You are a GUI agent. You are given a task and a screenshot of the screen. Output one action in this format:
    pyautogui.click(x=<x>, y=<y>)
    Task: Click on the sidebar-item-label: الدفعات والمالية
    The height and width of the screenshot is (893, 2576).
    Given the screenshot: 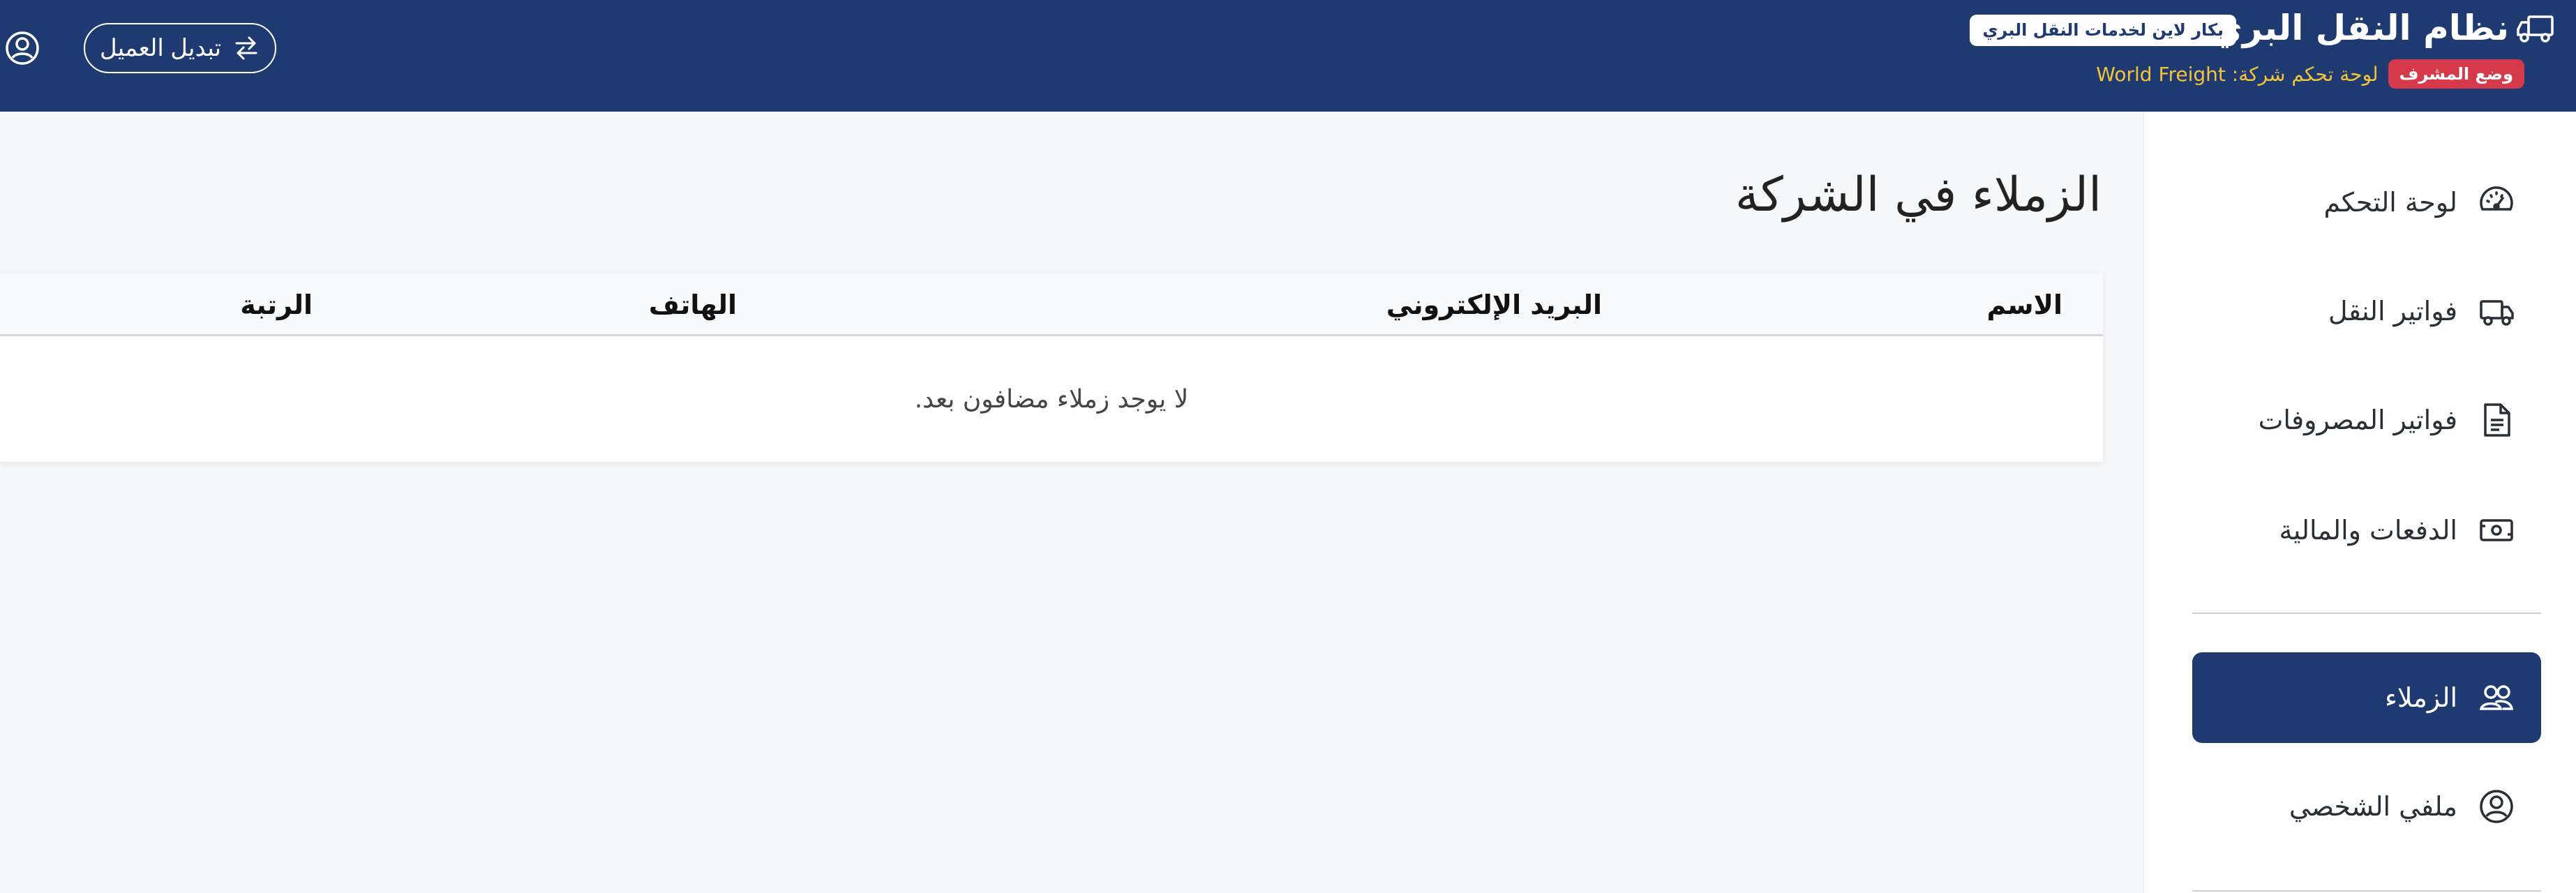 What is the action you would take?
    pyautogui.click(x=2368, y=530)
    